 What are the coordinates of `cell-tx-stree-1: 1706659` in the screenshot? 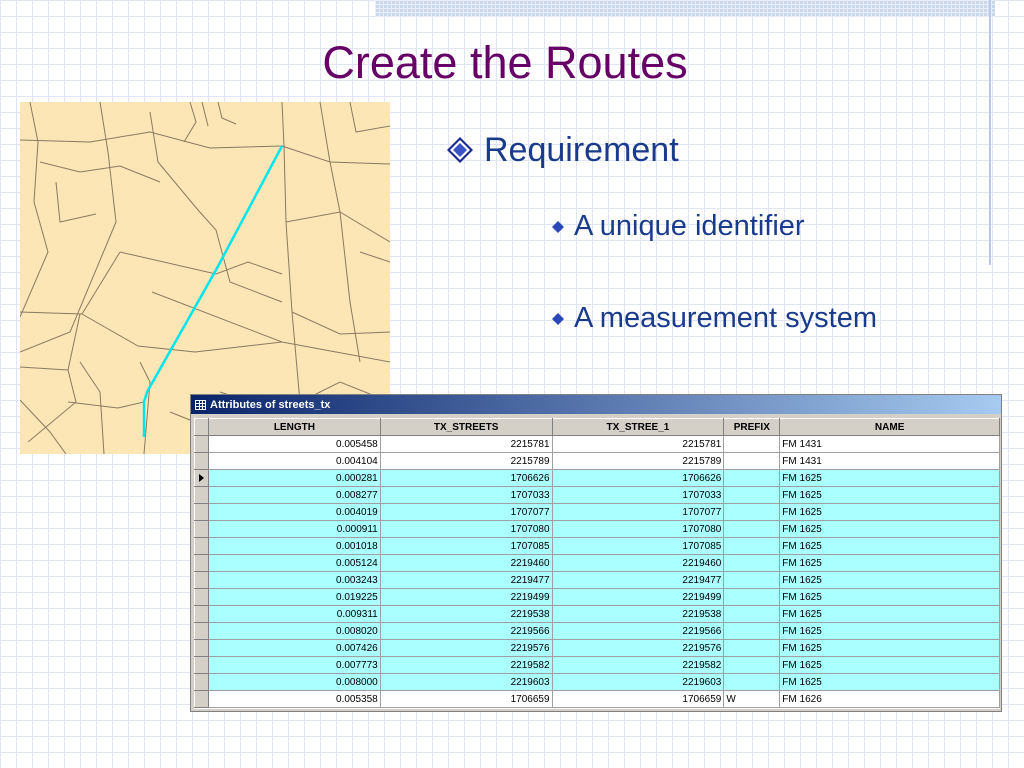 It's located at (638, 699).